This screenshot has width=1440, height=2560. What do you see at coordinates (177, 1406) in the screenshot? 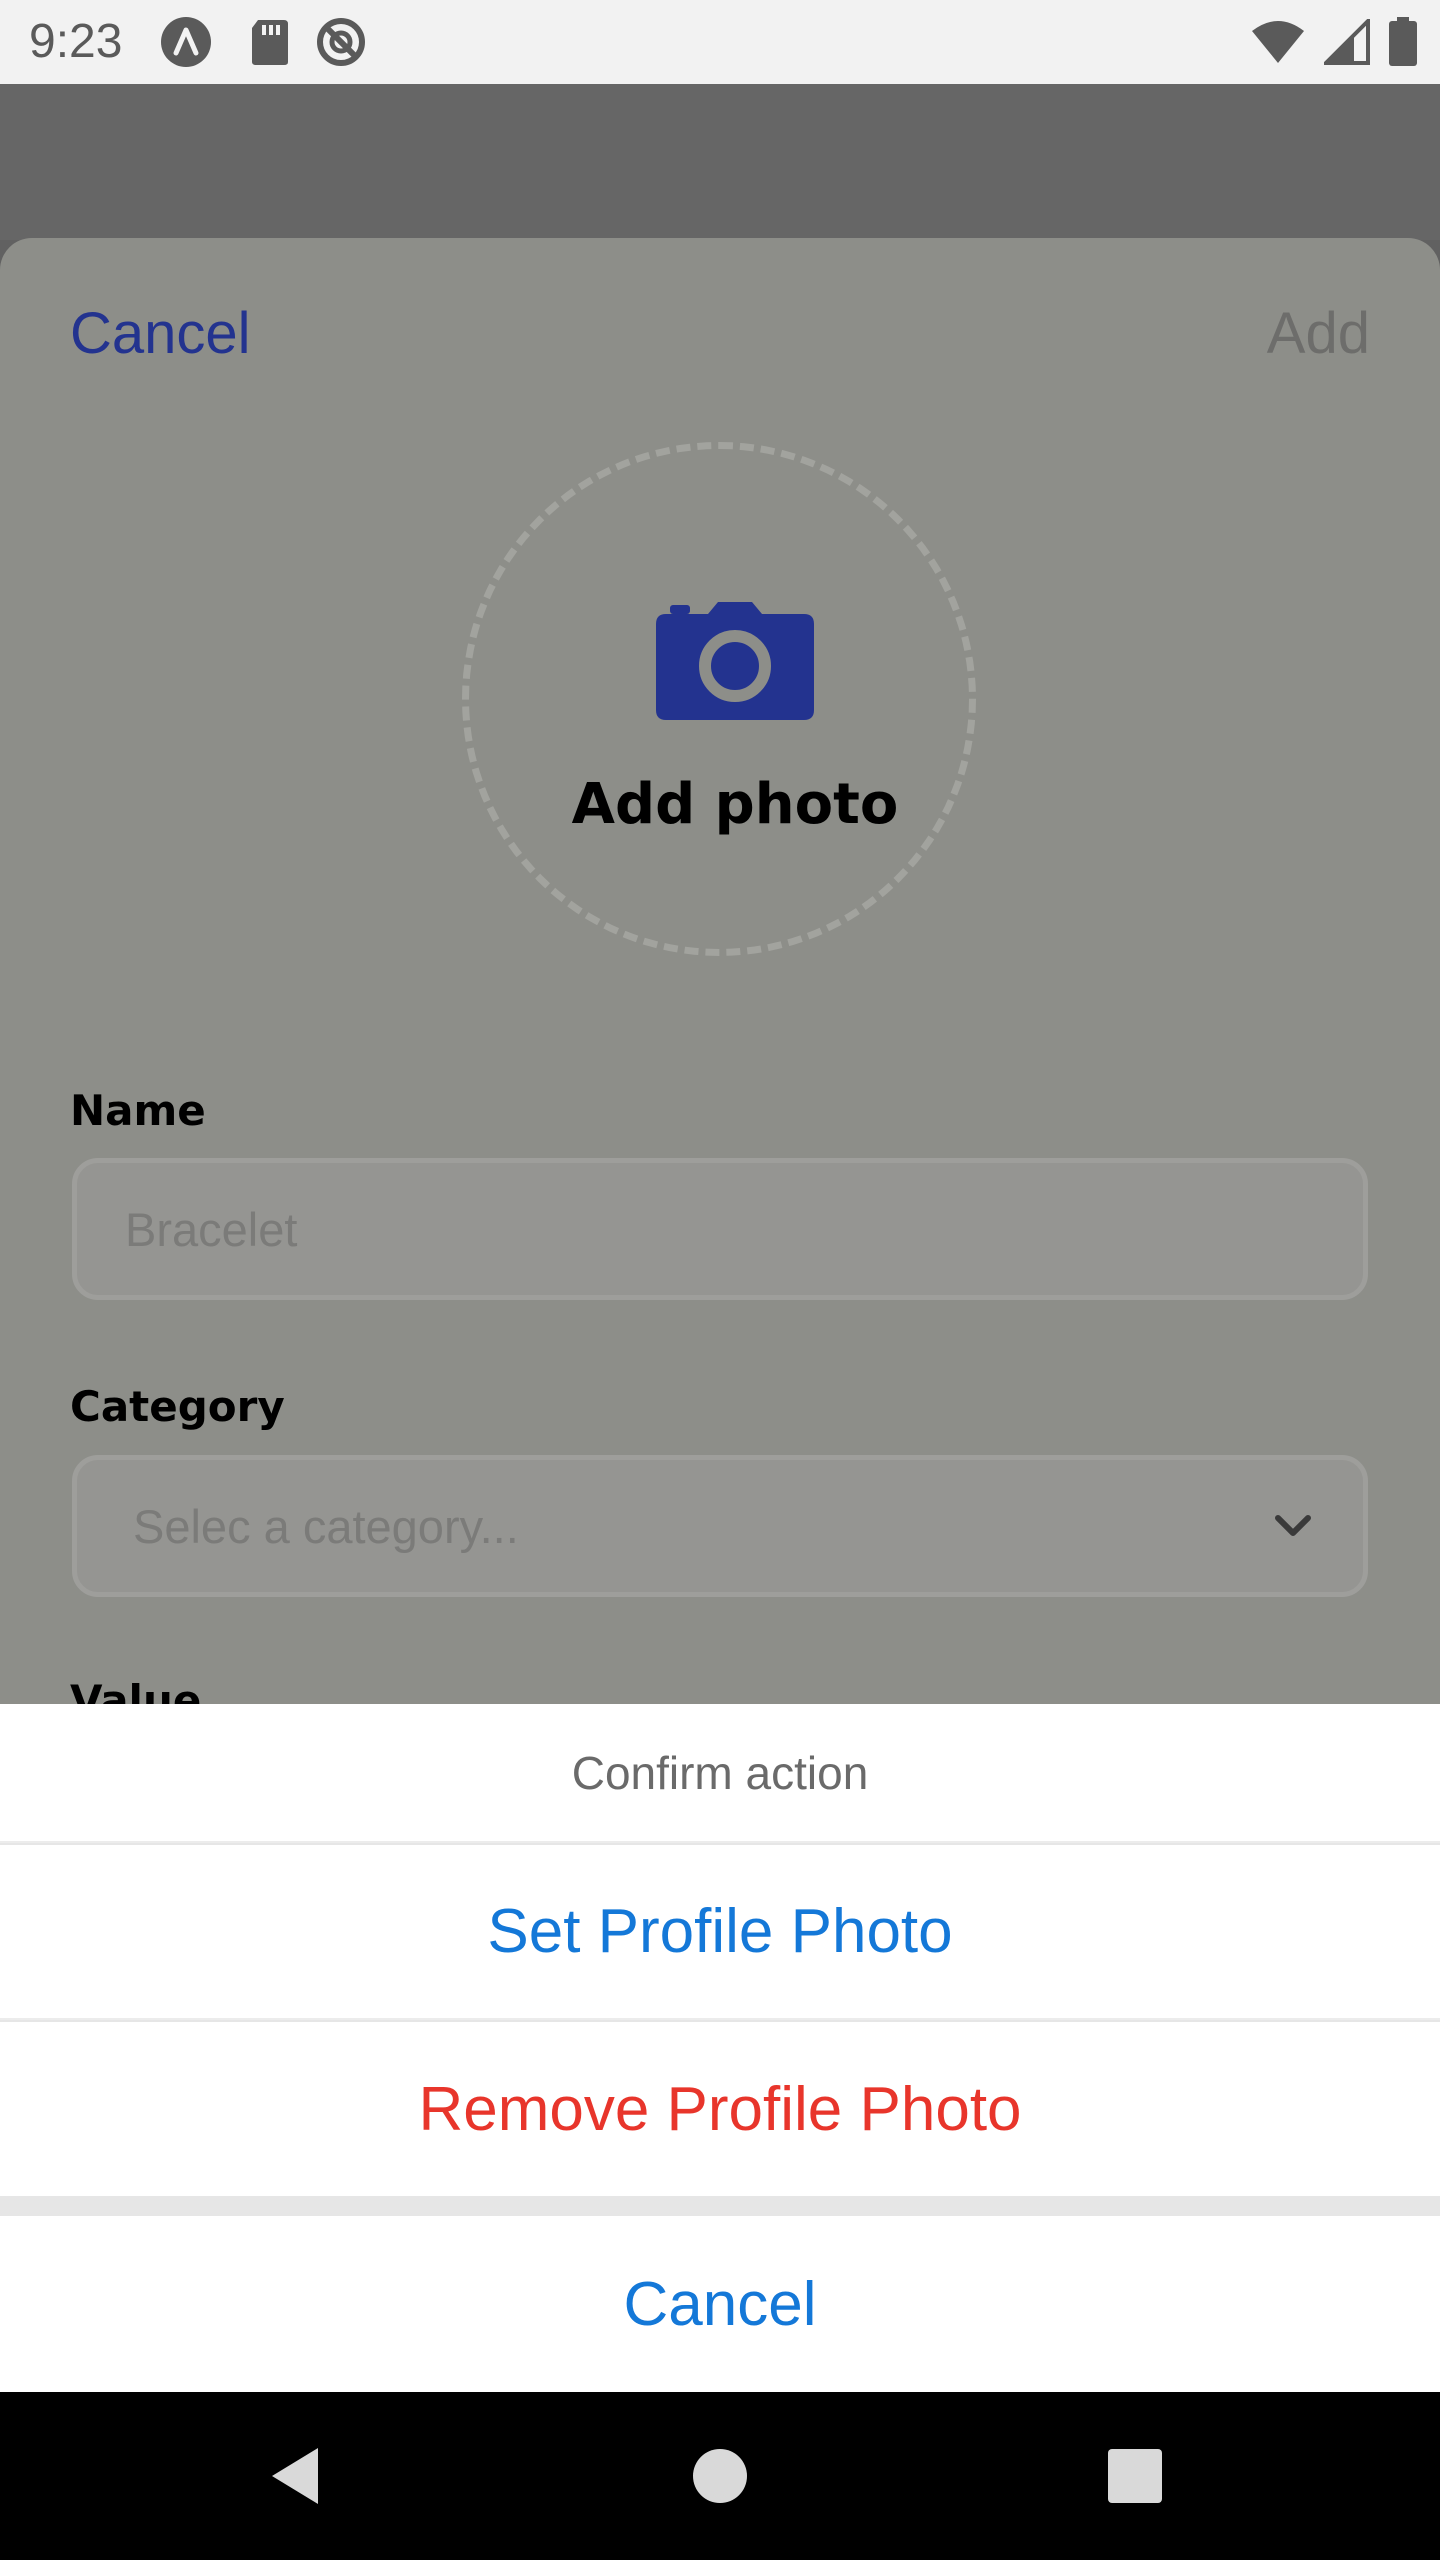
I see `category-label: Category` at bounding box center [177, 1406].